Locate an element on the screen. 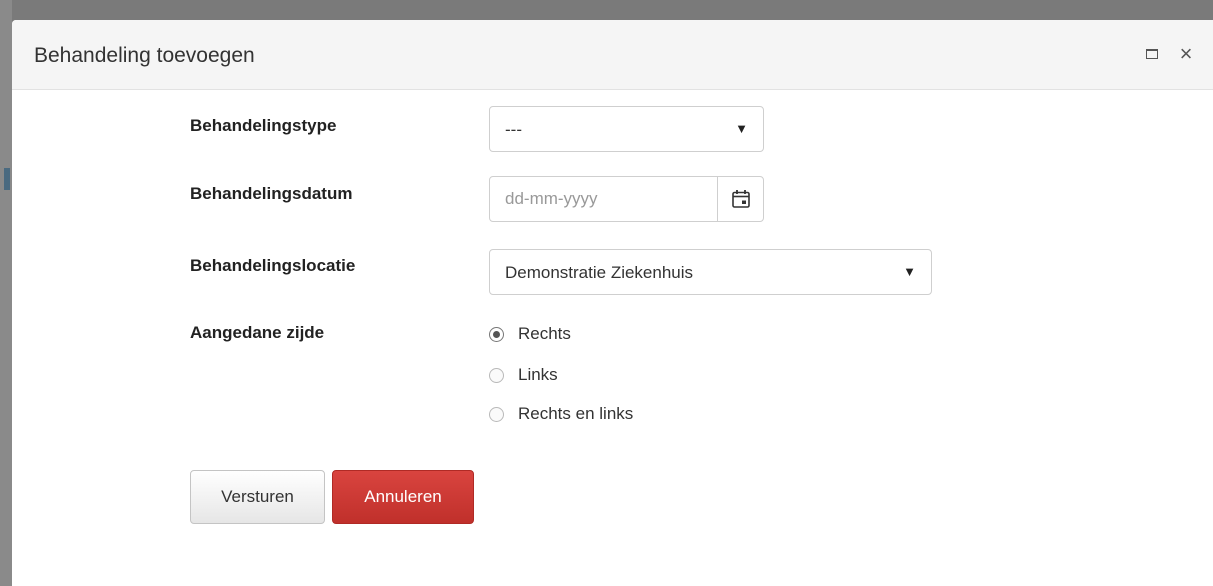  treatment-date-label: Behandelingsdatum is located at coordinates (271, 193).